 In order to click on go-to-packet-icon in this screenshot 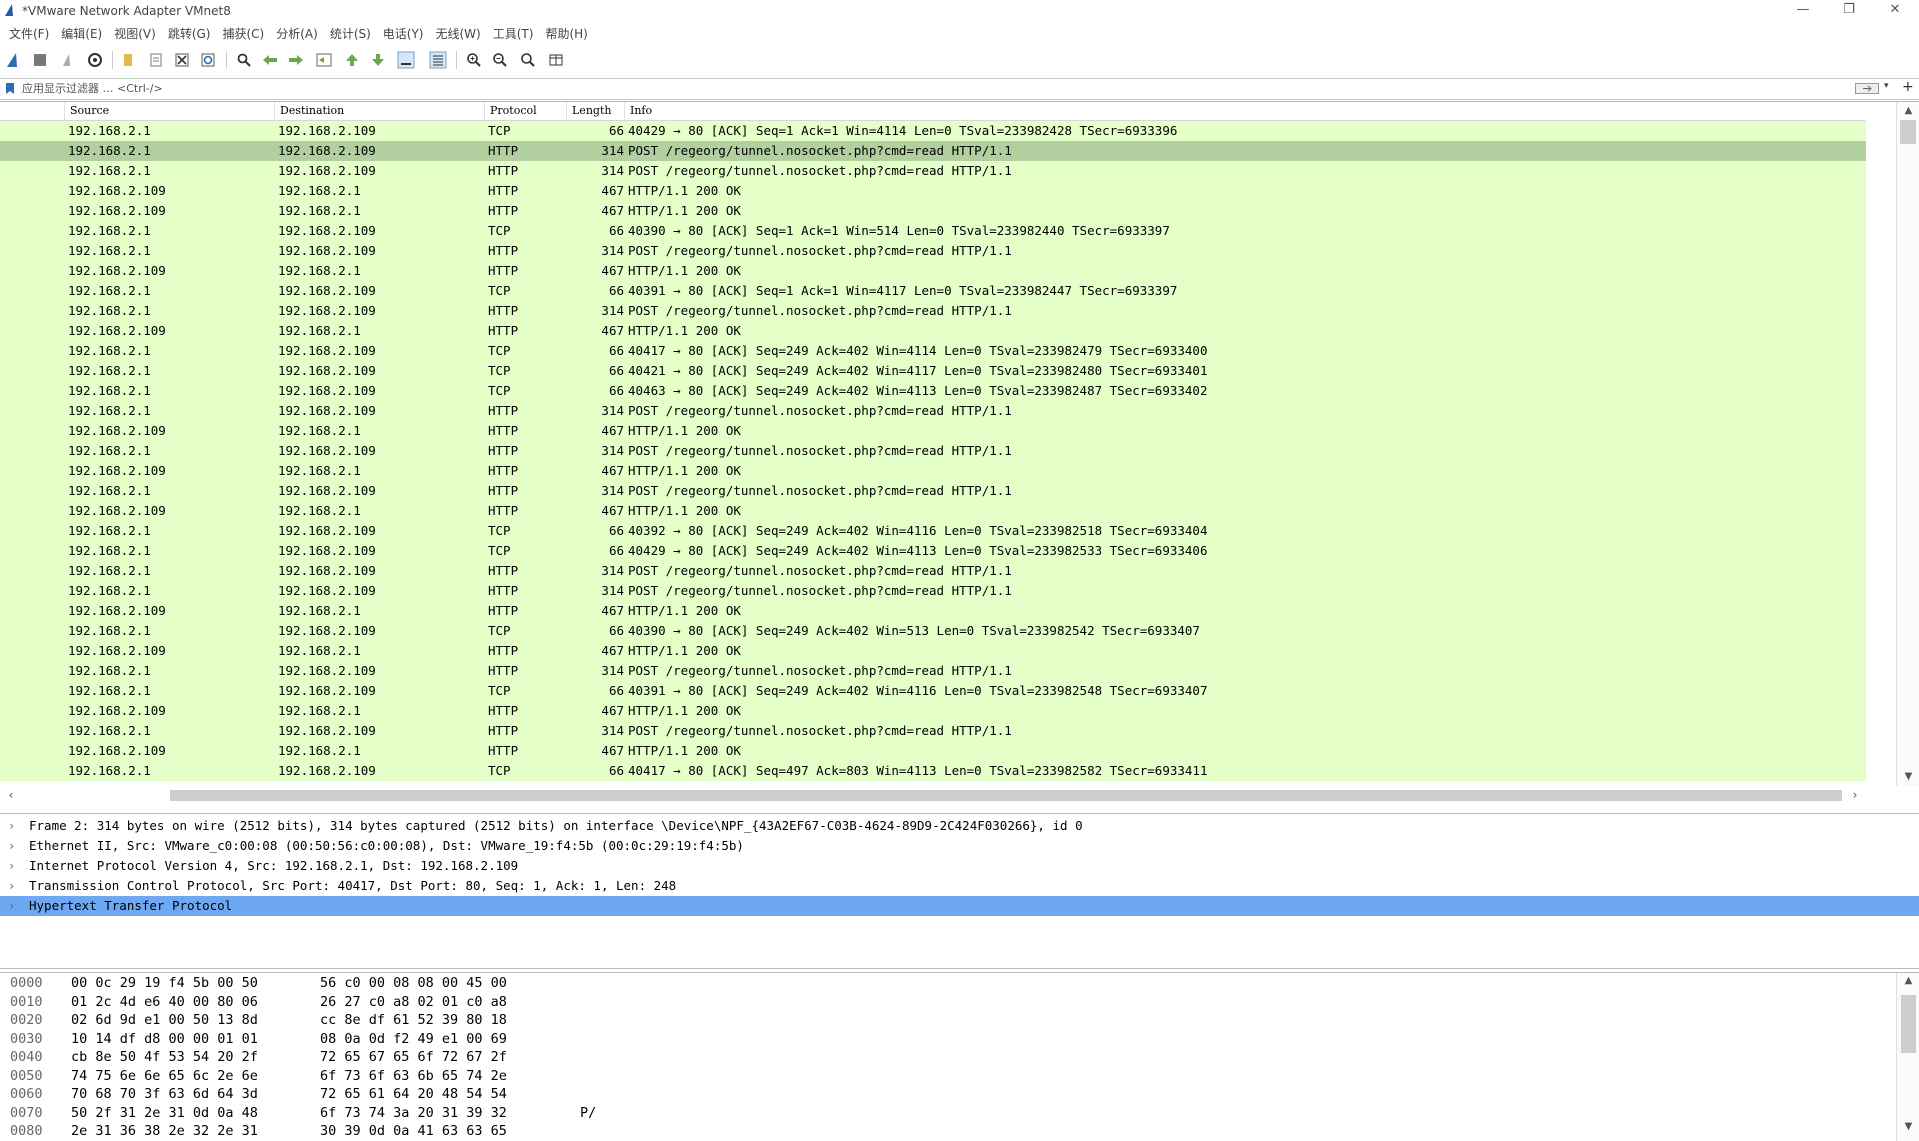, I will do `click(324, 60)`.